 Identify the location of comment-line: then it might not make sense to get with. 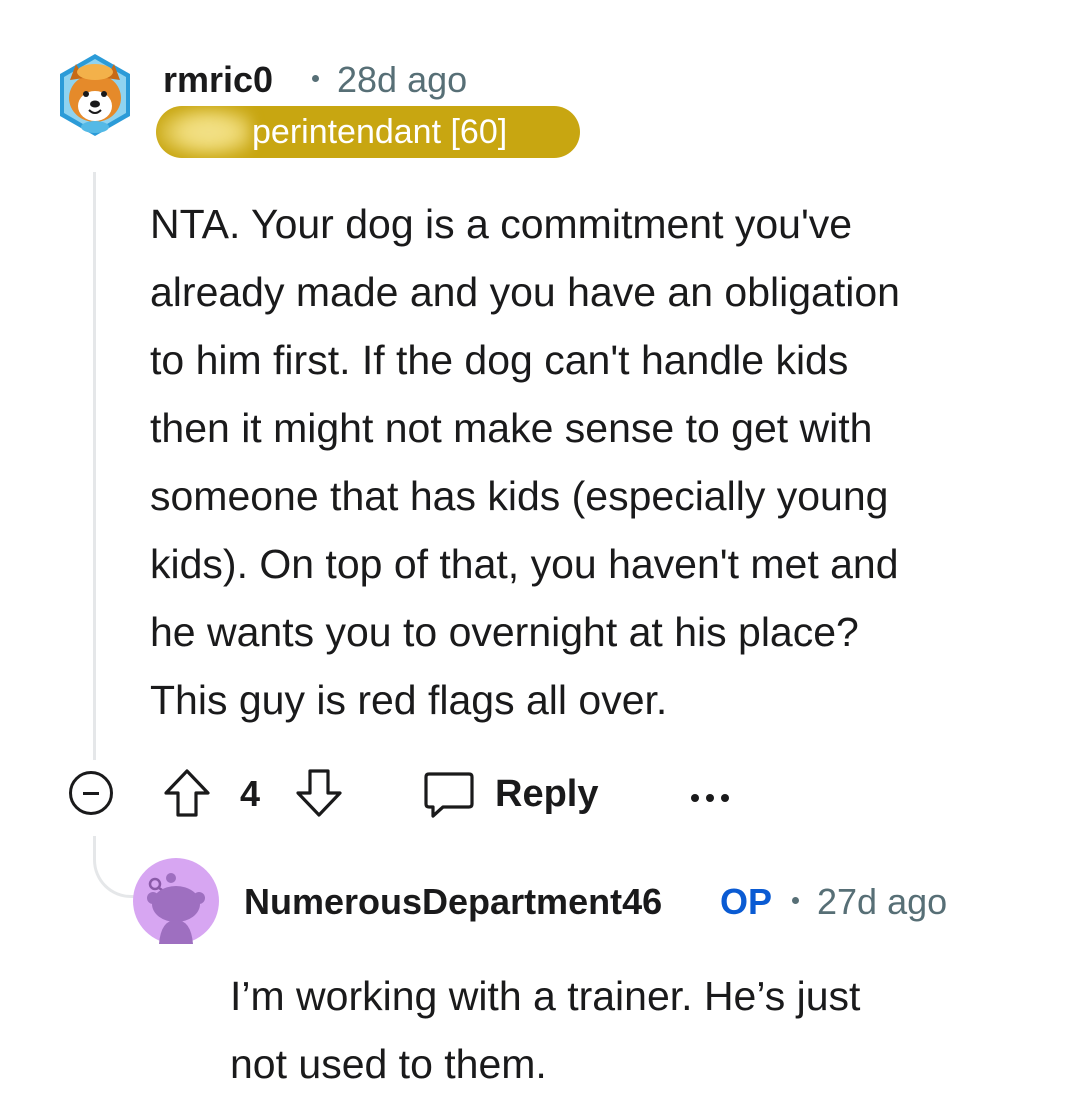
(511, 428).